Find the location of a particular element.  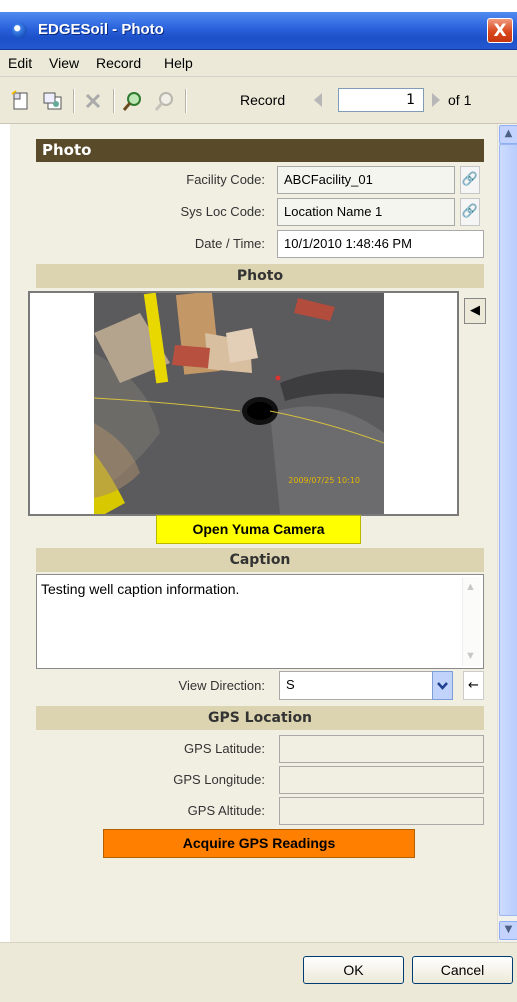

facility-link-icon: 🔗 is located at coordinates (470, 180).